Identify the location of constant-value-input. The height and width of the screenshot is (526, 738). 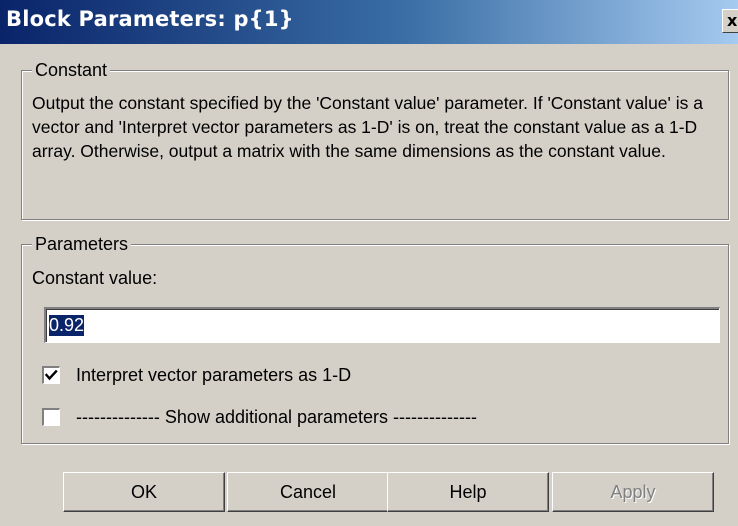
(382, 325).